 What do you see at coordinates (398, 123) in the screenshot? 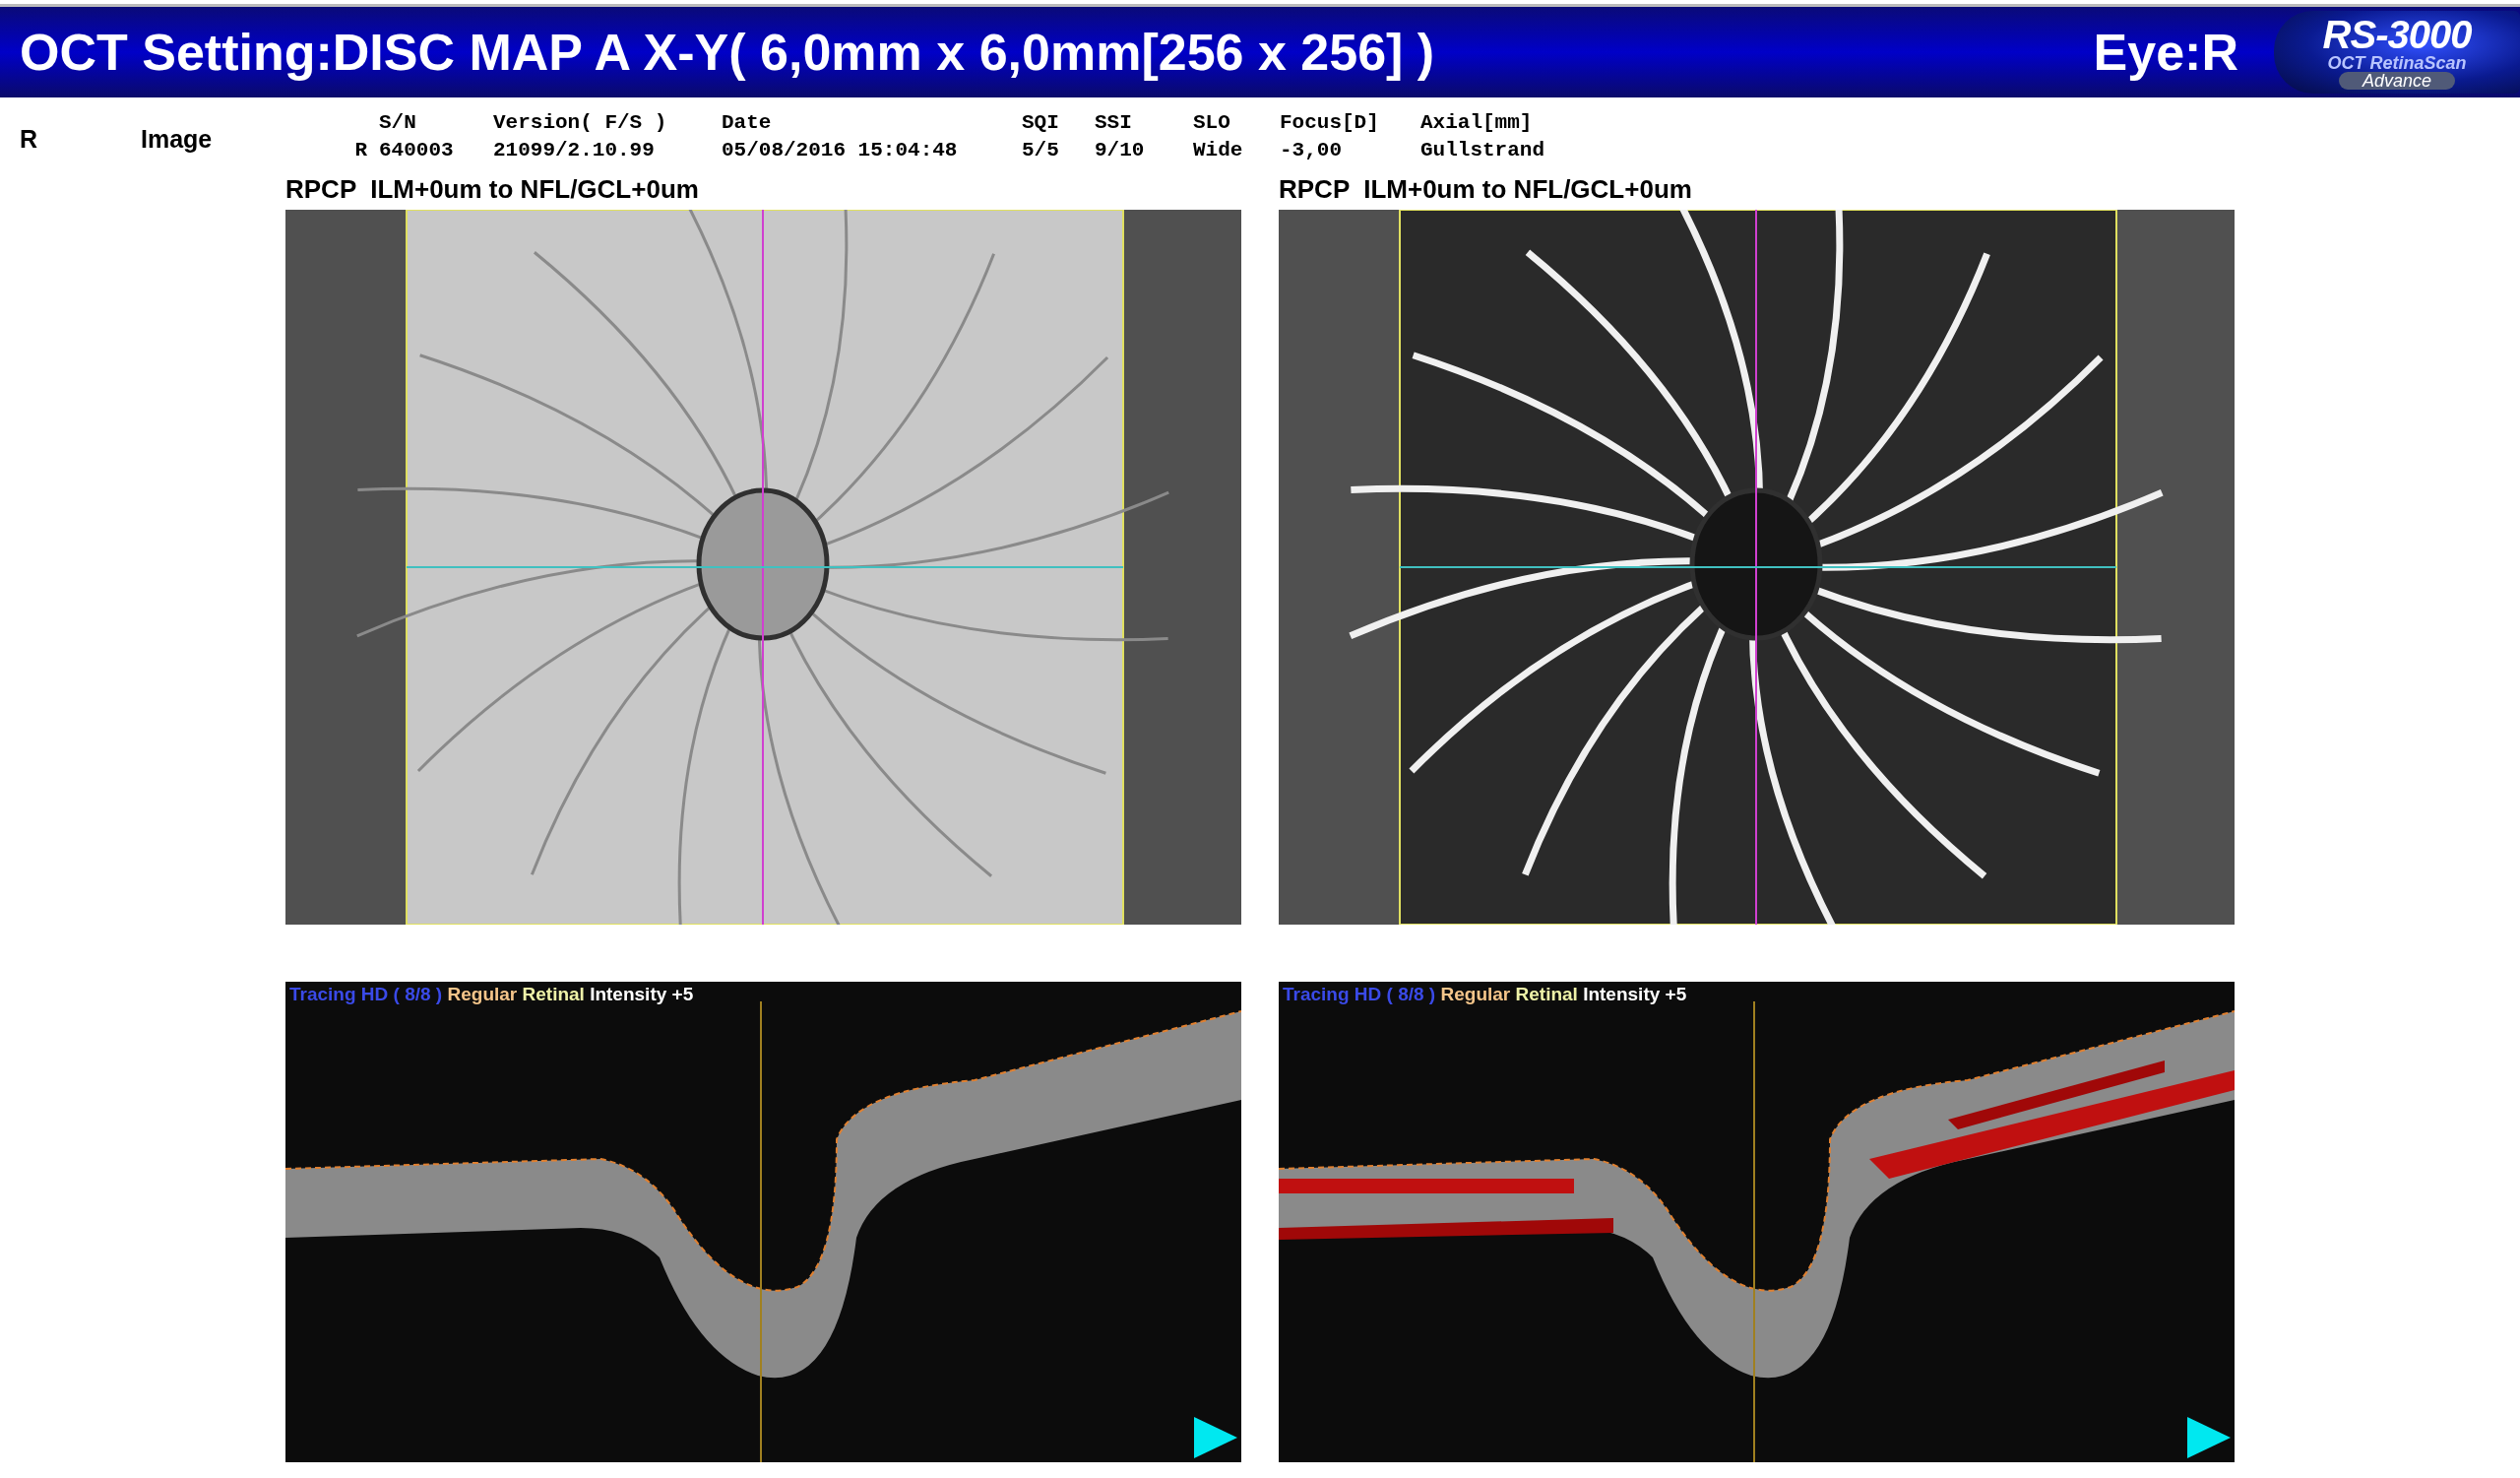
I see `info-header: S/N` at bounding box center [398, 123].